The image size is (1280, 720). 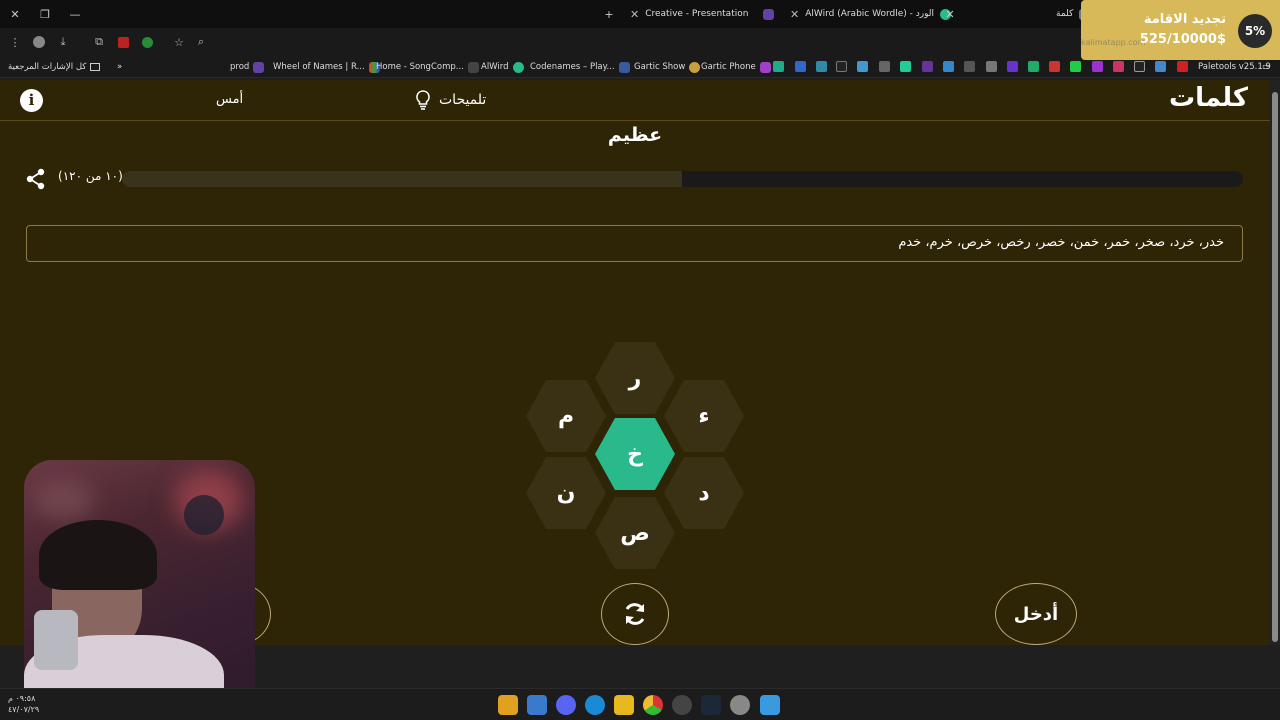 What do you see at coordinates (450, 100) in the screenshot?
I see `hints-button: تلميحات` at bounding box center [450, 100].